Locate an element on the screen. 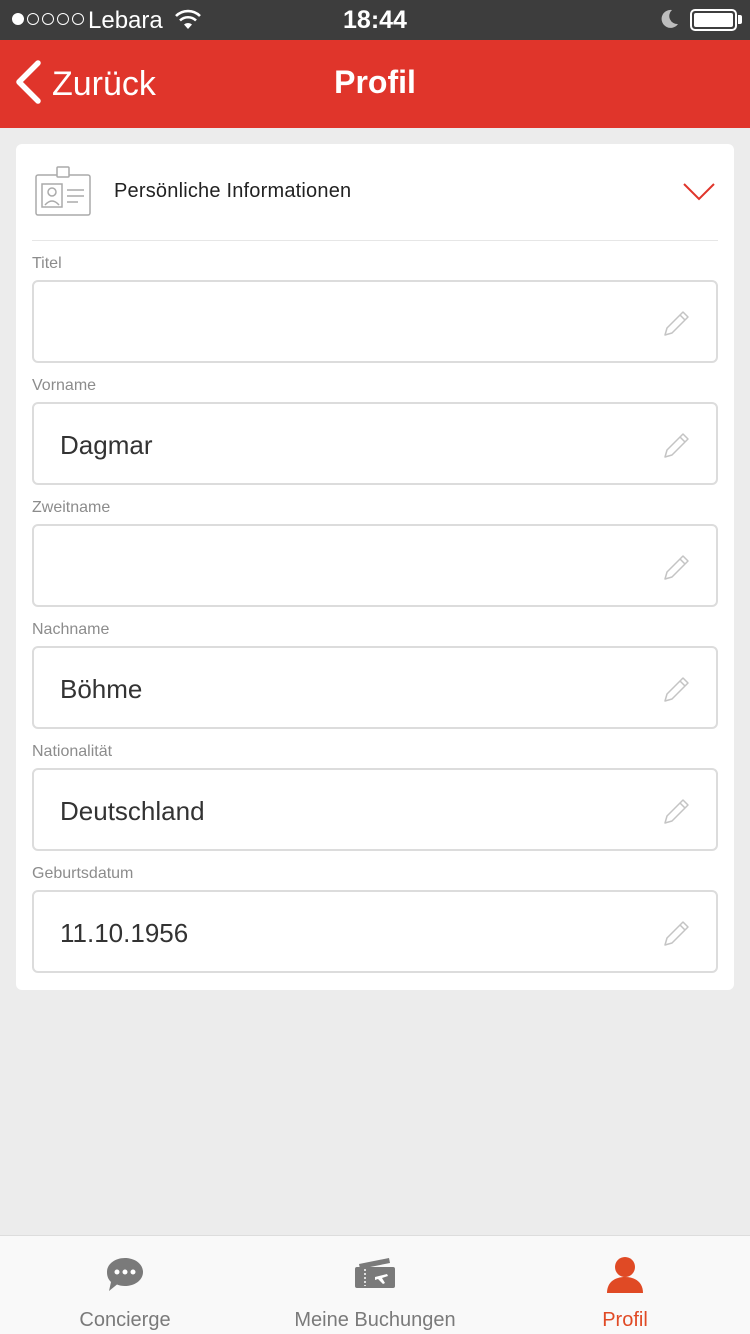 This screenshot has height=1334, width=750. tab-bar: Concierge Meine Buchungen Profil is located at coordinates (375, 1284).